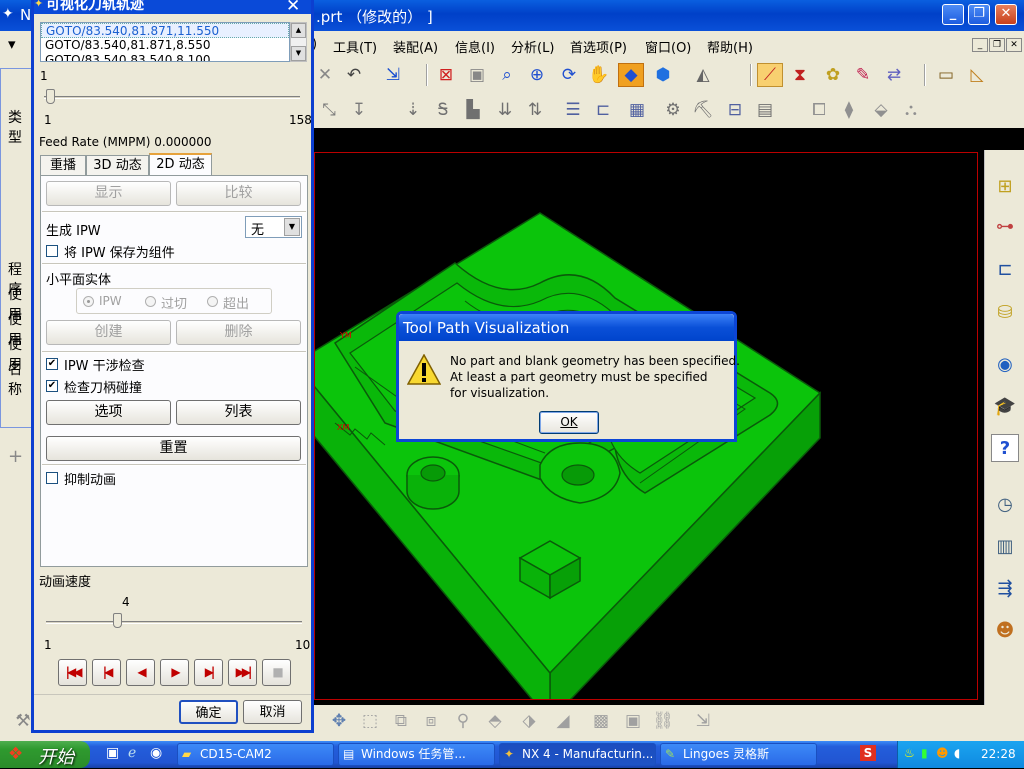 The width and height of the screenshot is (1024, 769). I want to click on step-slider-thumb, so click(50, 96).